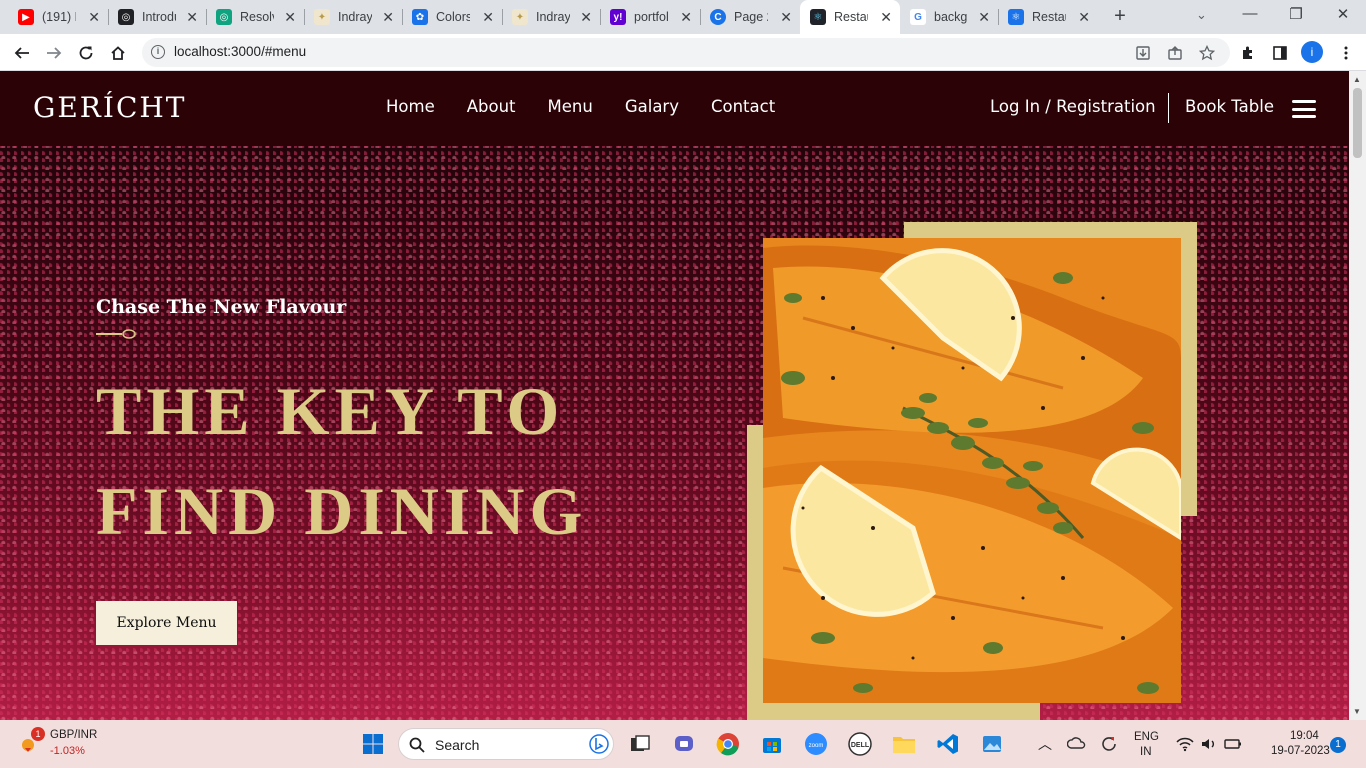 Image resolution: width=1366 pixels, height=768 pixels. I want to click on site-logo: GERÍCHT, so click(109, 107).